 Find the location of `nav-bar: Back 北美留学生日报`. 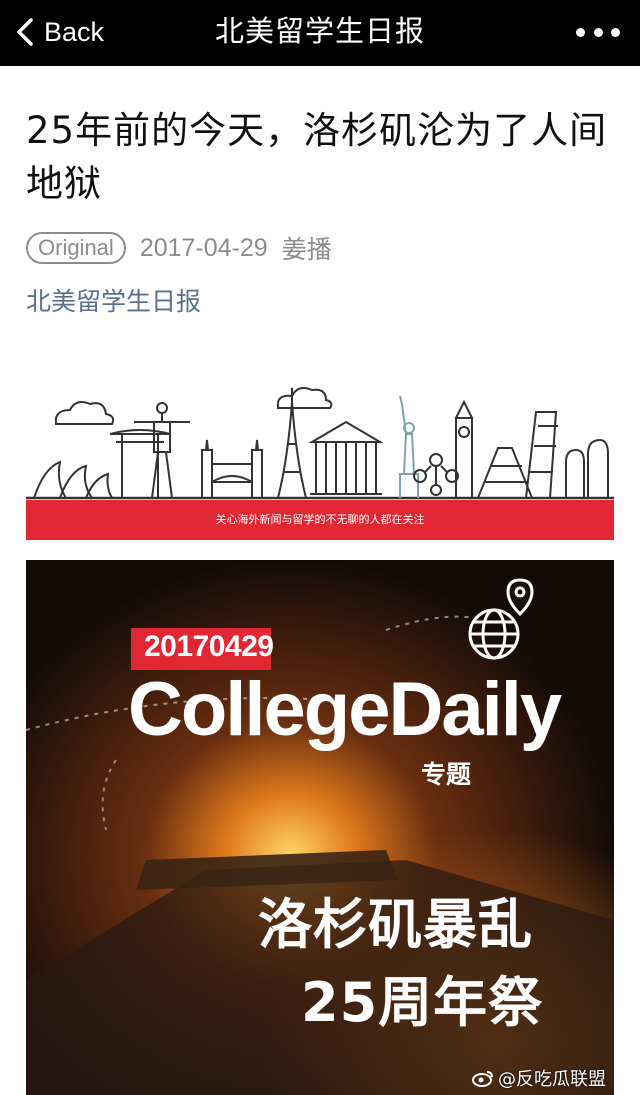

nav-bar: Back 北美留学生日报 is located at coordinates (320, 33).